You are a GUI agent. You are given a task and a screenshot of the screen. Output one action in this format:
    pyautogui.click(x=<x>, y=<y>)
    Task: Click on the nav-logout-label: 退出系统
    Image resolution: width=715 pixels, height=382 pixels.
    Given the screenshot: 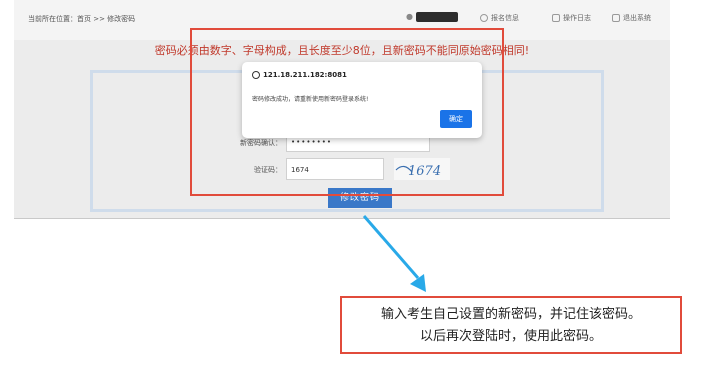 What is the action you would take?
    pyautogui.click(x=637, y=18)
    